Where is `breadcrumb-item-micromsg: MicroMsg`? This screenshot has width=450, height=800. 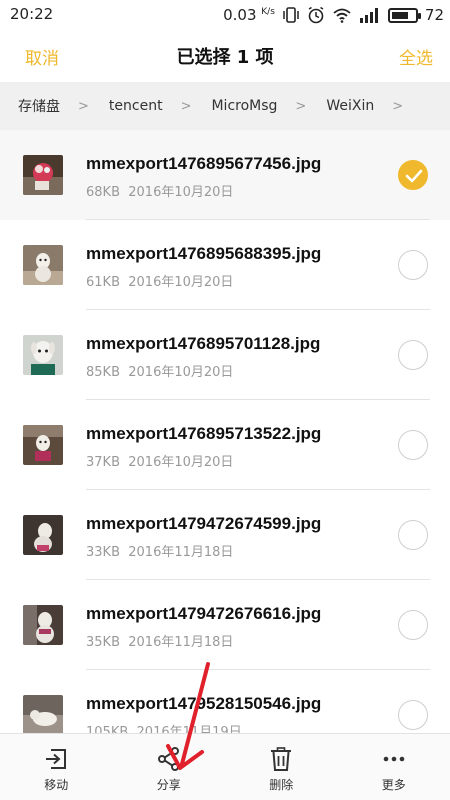 breadcrumb-item-micromsg: MicroMsg is located at coordinates (244, 106).